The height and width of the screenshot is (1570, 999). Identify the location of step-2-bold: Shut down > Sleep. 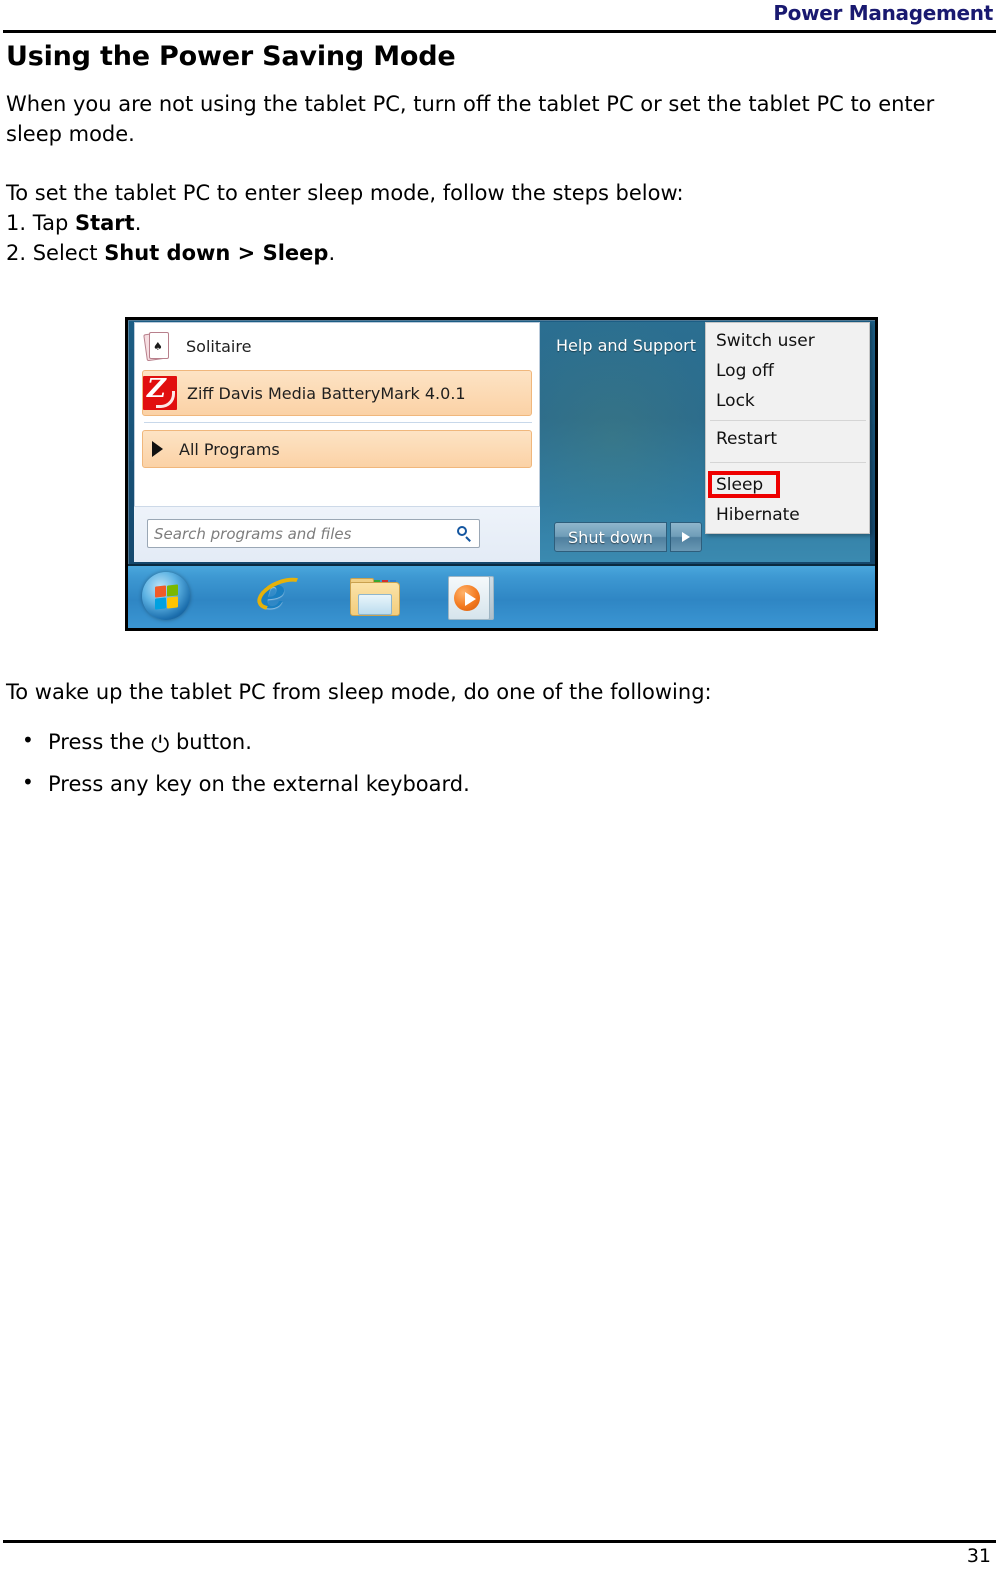
(216, 252).